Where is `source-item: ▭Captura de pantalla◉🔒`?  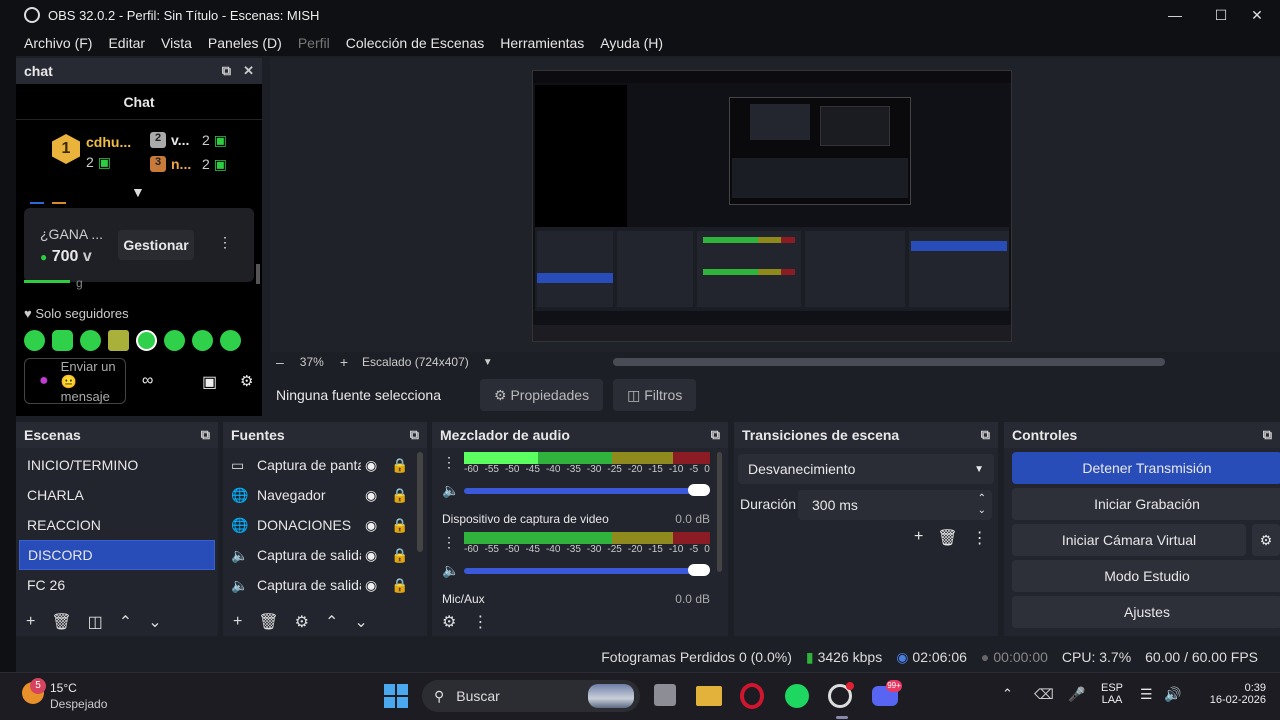
source-item: ▭Captura de pantalla◉🔒 is located at coordinates (325, 465).